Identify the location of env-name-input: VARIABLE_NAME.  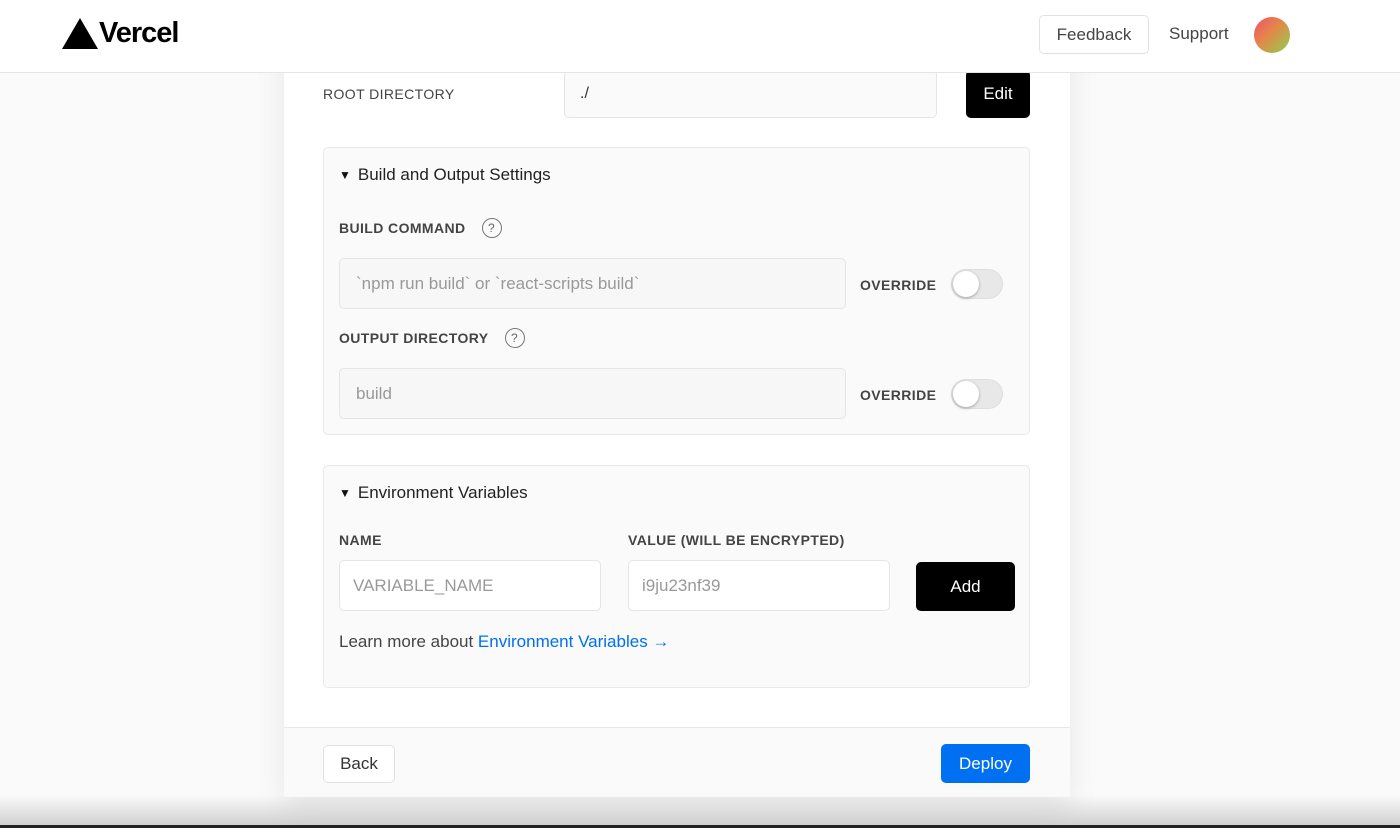
(470, 585).